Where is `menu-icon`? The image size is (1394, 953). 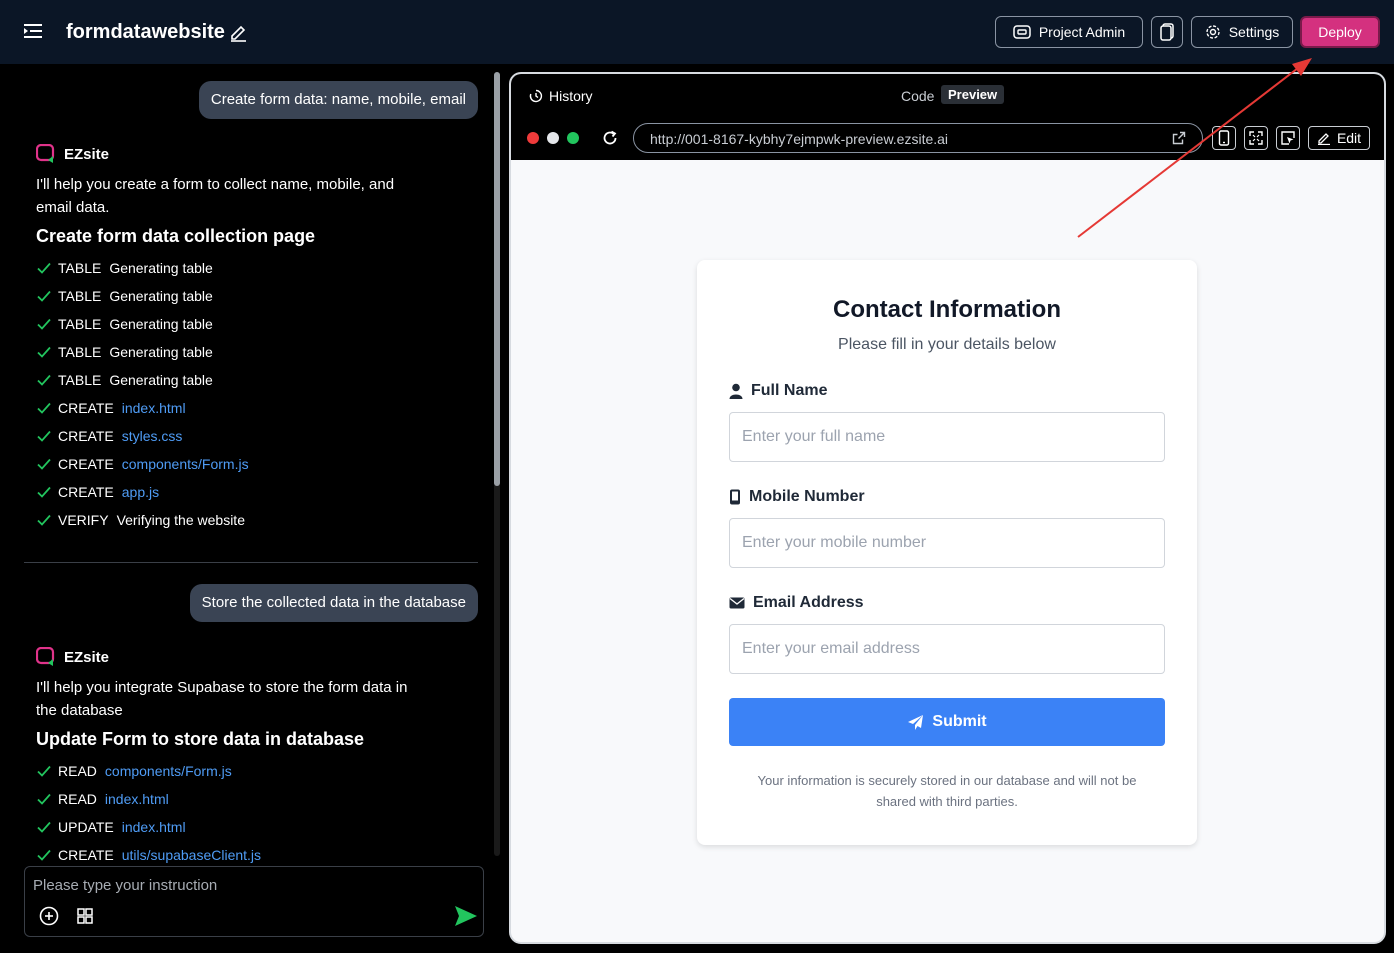
menu-icon is located at coordinates (33, 31).